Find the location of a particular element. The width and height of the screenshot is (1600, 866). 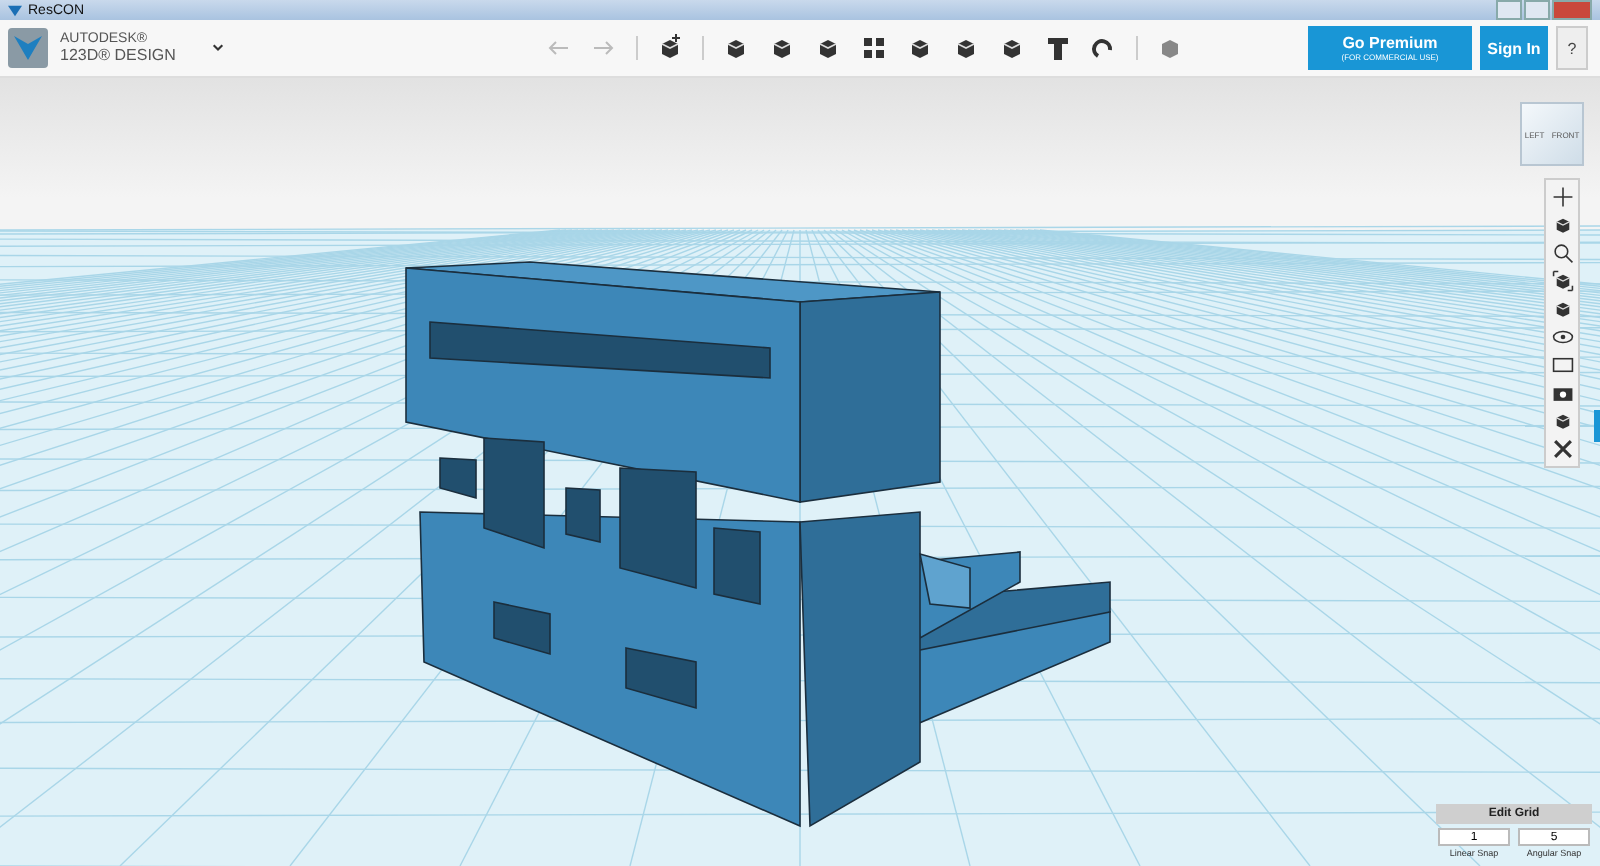

fit-icon is located at coordinates (1562, 281).